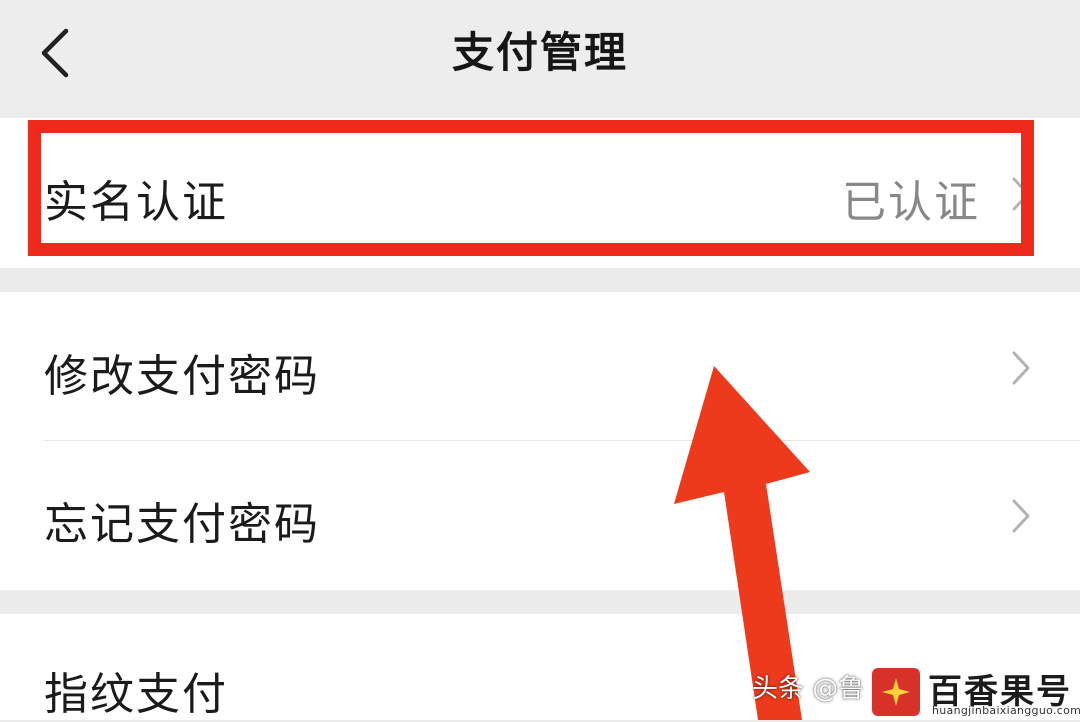  What do you see at coordinates (182, 376) in the screenshot?
I see `change-payment-password-label: 修改支付密码` at bounding box center [182, 376].